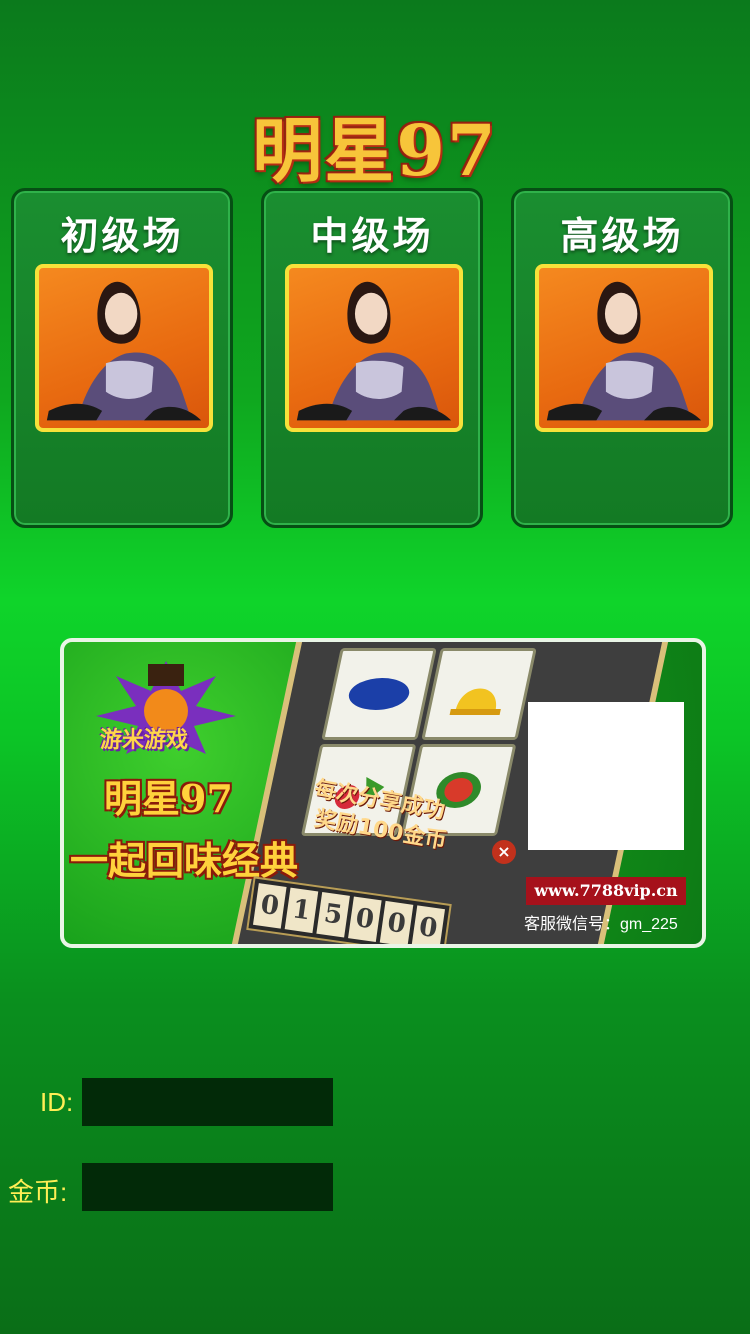  What do you see at coordinates (333, 915) in the screenshot?
I see `counter-digit: 5` at bounding box center [333, 915].